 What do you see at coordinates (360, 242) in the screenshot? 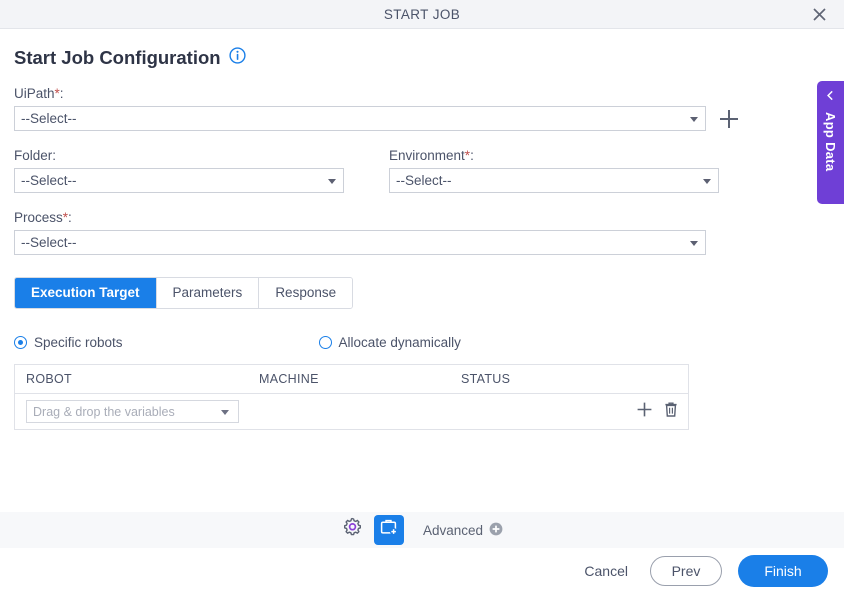
I see `process-select: --Select--` at bounding box center [360, 242].